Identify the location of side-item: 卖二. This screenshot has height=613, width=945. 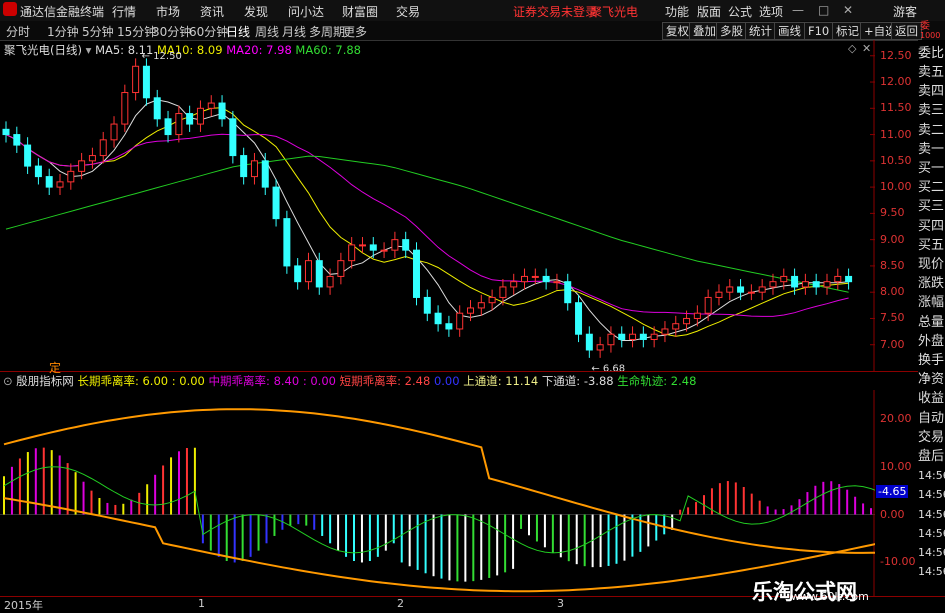
(931, 130).